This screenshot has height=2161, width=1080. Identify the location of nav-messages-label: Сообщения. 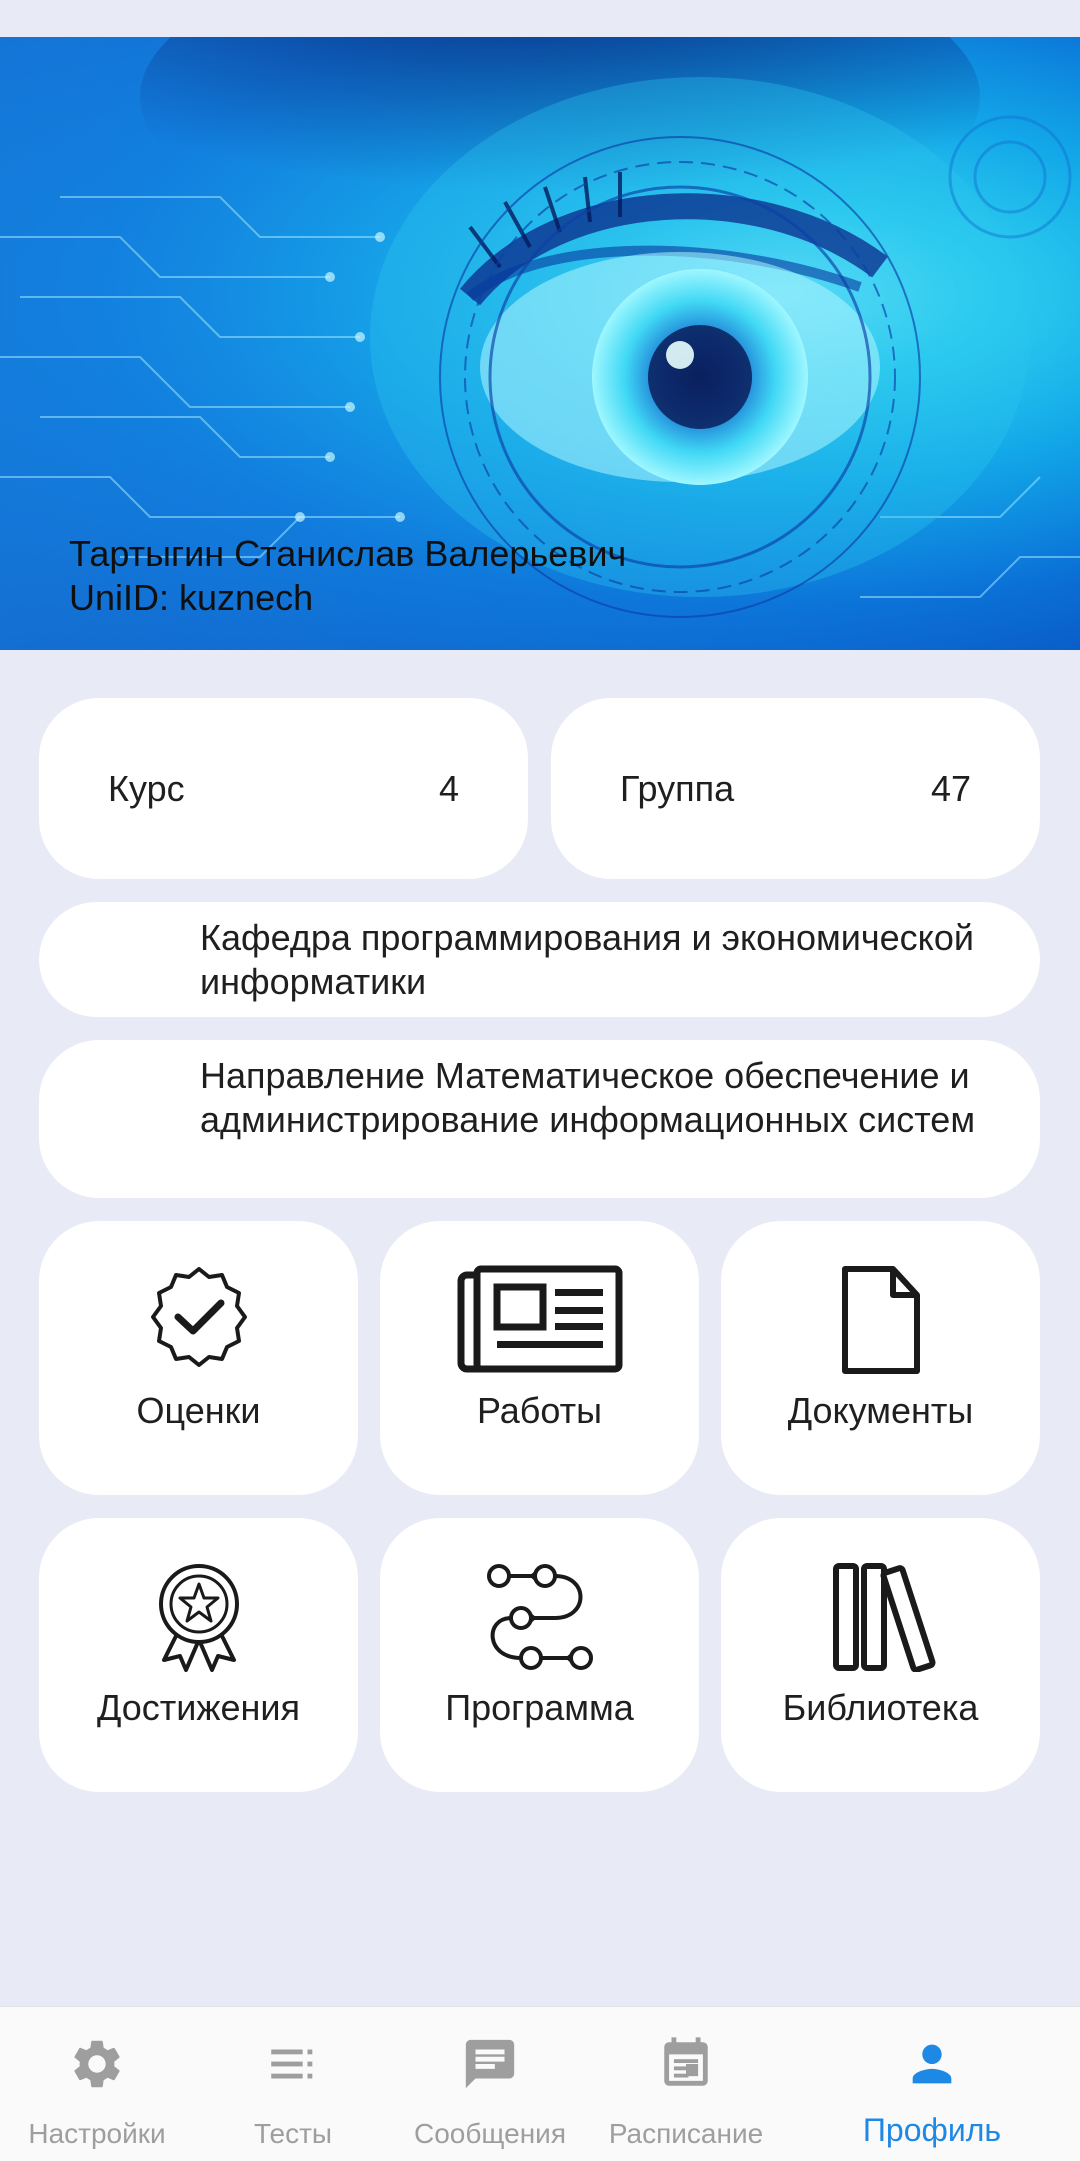
(490, 2133).